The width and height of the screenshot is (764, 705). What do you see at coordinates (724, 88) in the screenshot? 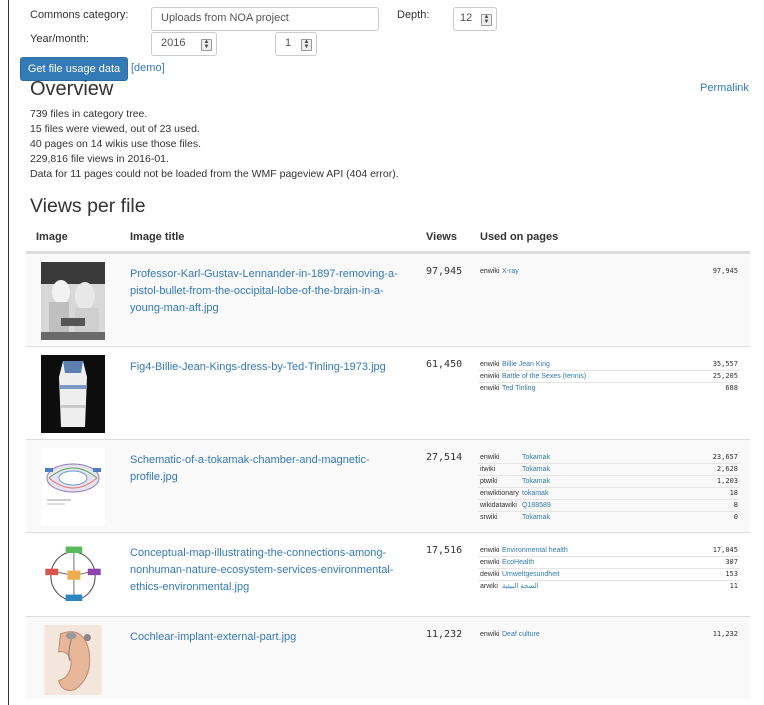
I see `permalink-link: Permalink` at bounding box center [724, 88].